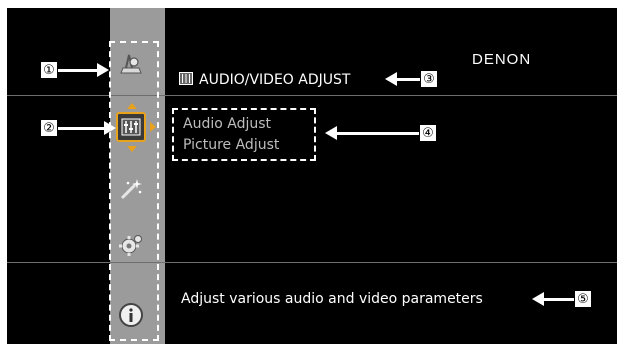 This screenshot has height=354, width=625. Describe the element at coordinates (583, 299) in the screenshot. I see `callout-5: ⑤` at that location.